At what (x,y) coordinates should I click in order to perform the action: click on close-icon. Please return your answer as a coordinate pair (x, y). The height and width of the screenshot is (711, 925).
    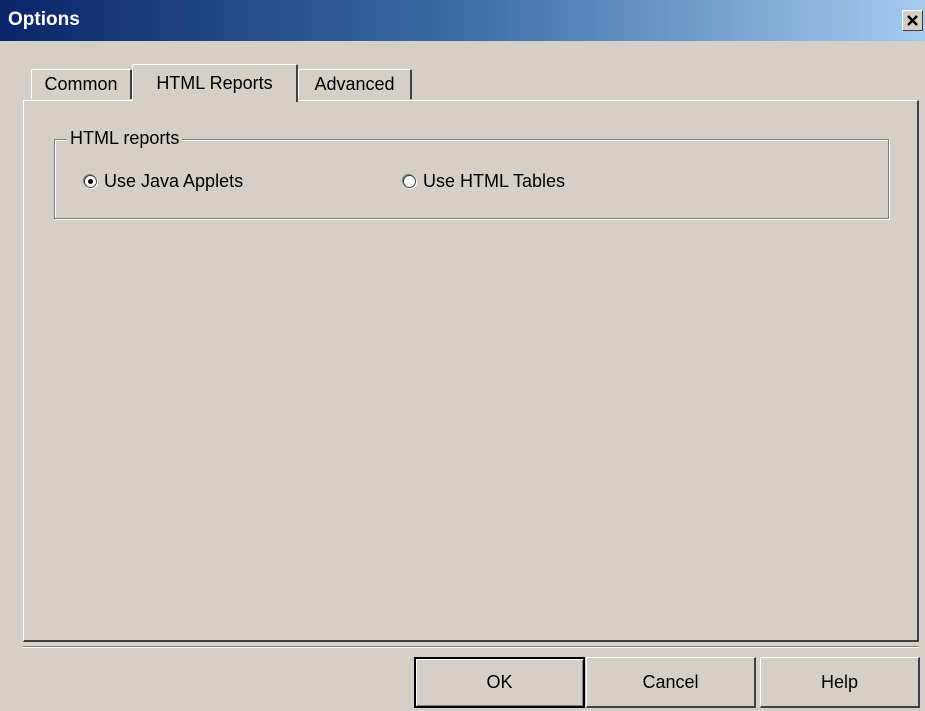
    Looking at the image, I should click on (912, 20).